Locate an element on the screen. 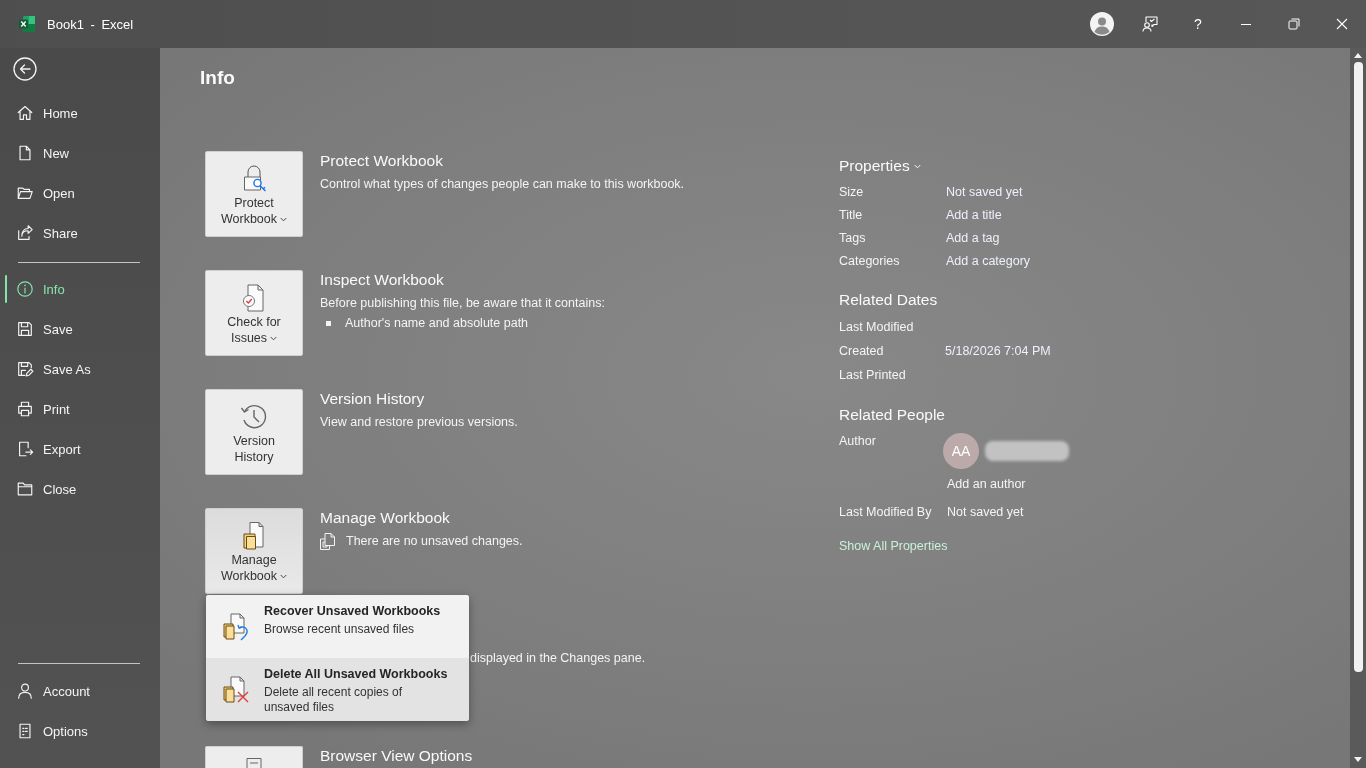  document-arrow-icon is located at coordinates (25, 449).